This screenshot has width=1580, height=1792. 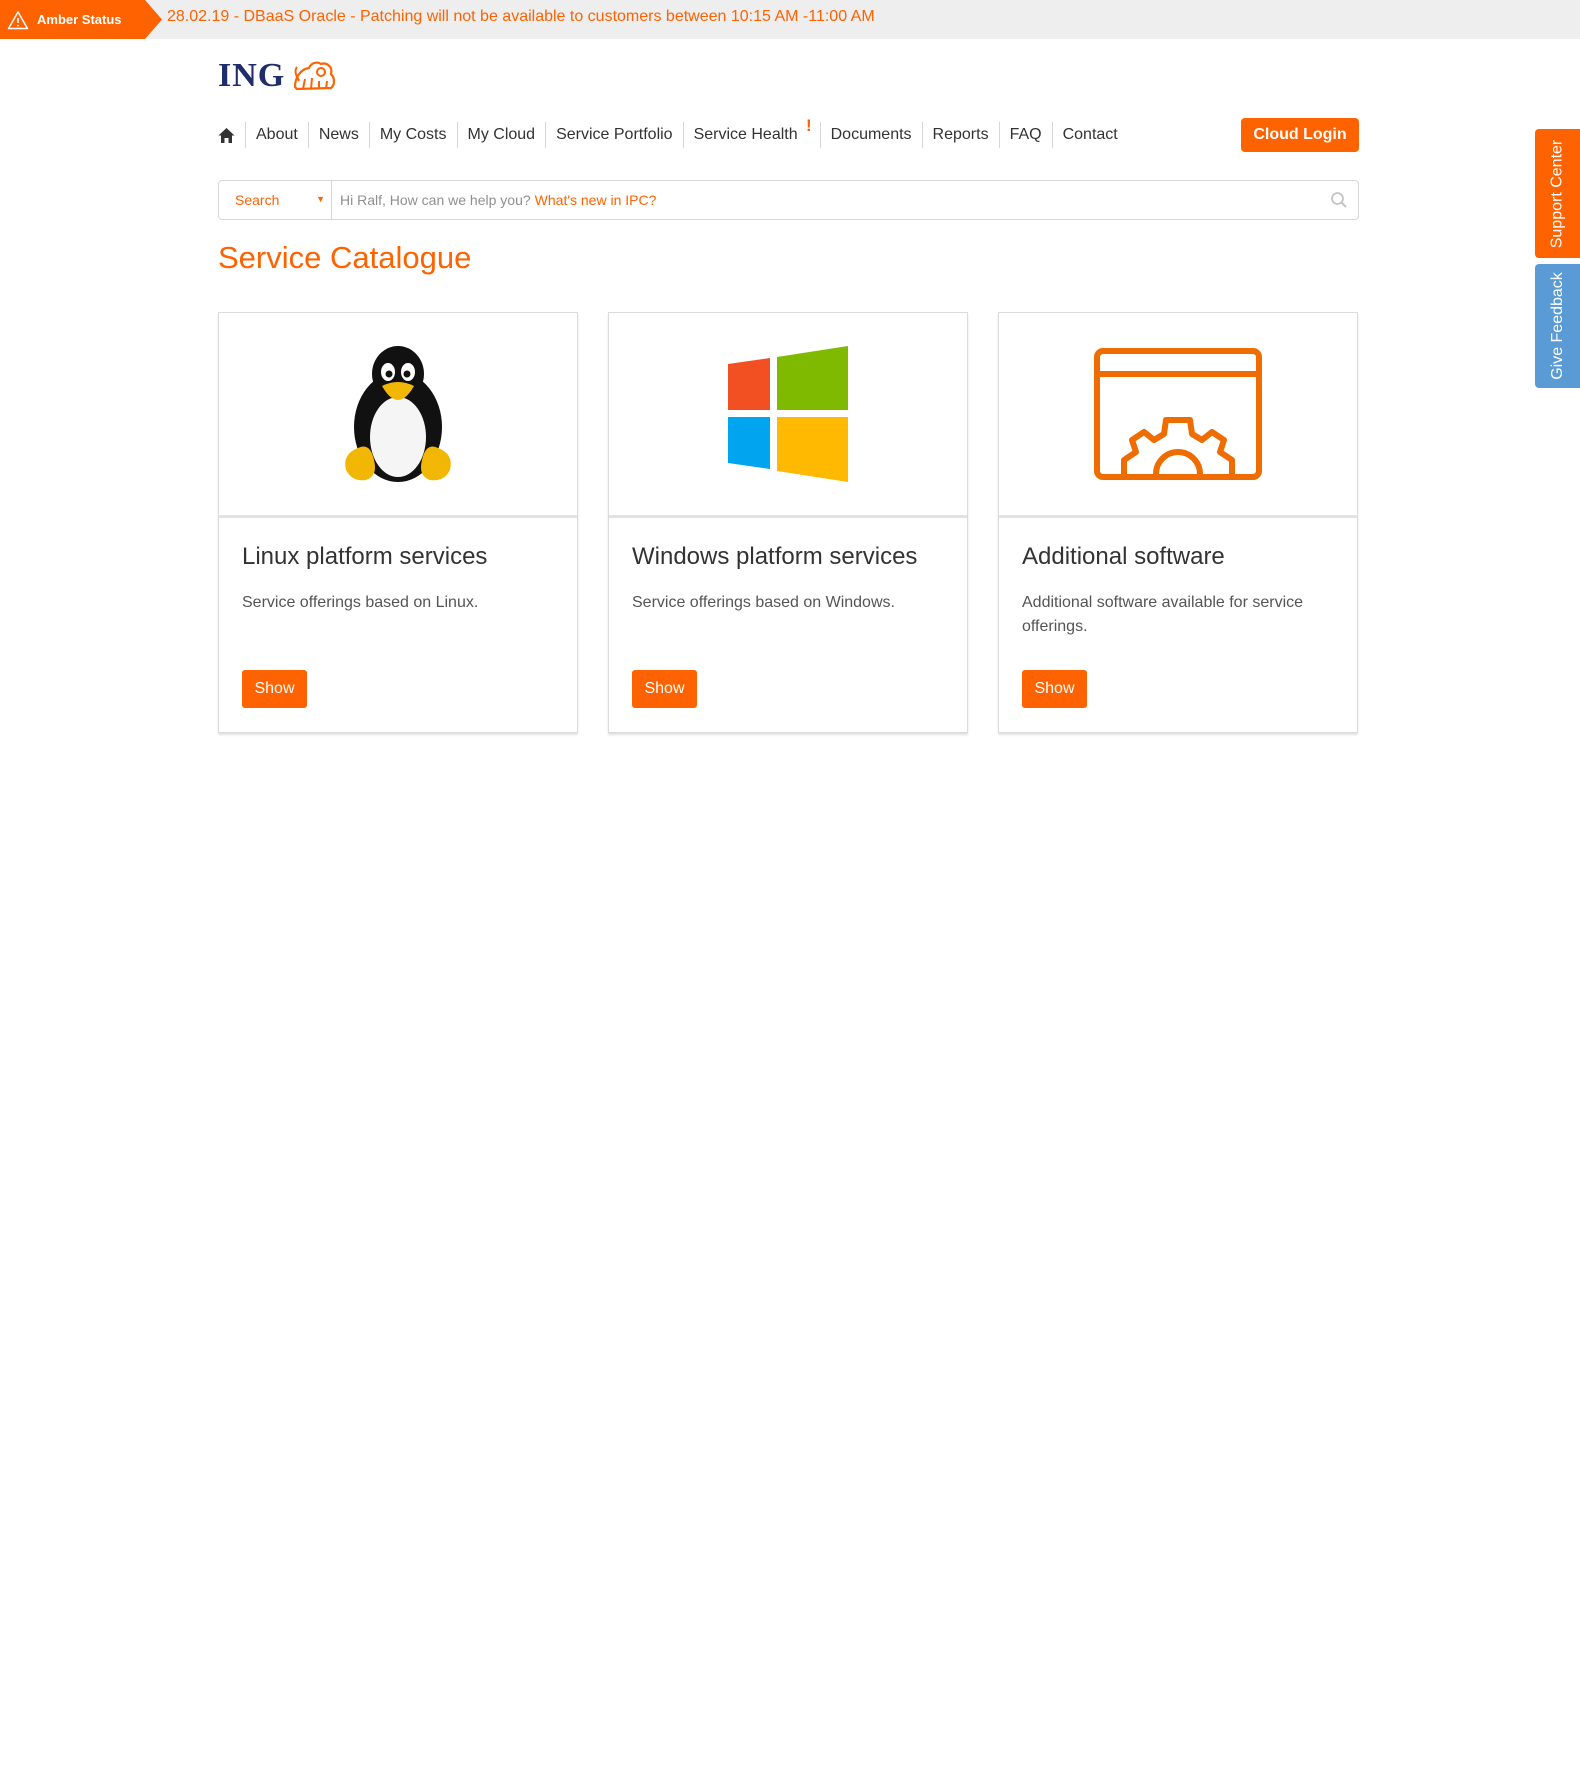 I want to click on status-badge-label: Amber Status, so click(x=79, y=19).